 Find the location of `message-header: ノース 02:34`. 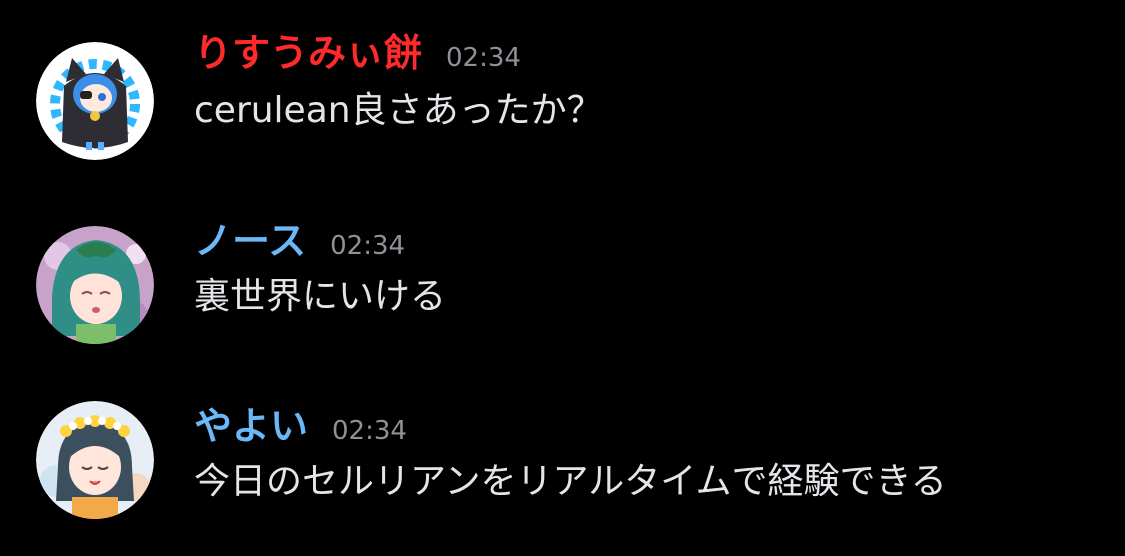

message-header: ノース 02:34 is located at coordinates (299, 241).